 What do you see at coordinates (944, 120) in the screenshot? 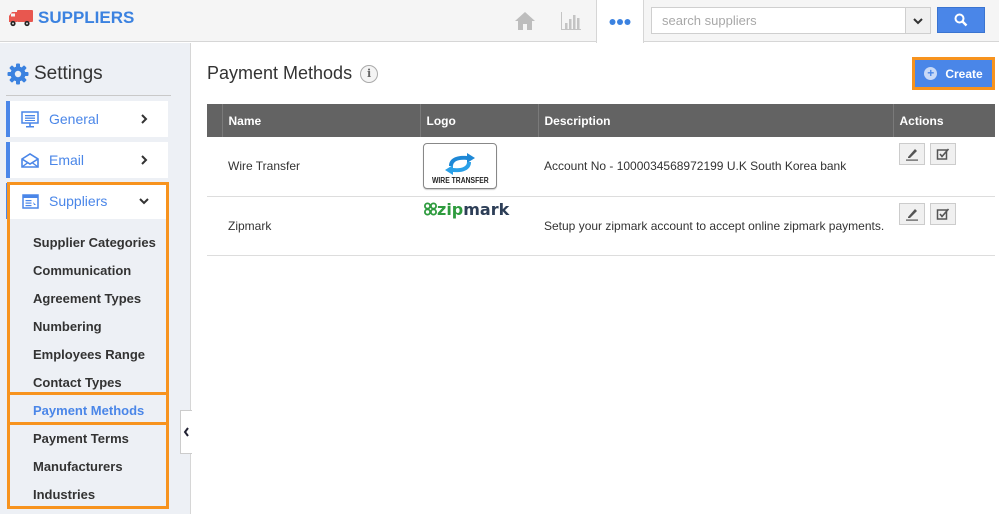
I see `column-header-actions: Actions` at bounding box center [944, 120].